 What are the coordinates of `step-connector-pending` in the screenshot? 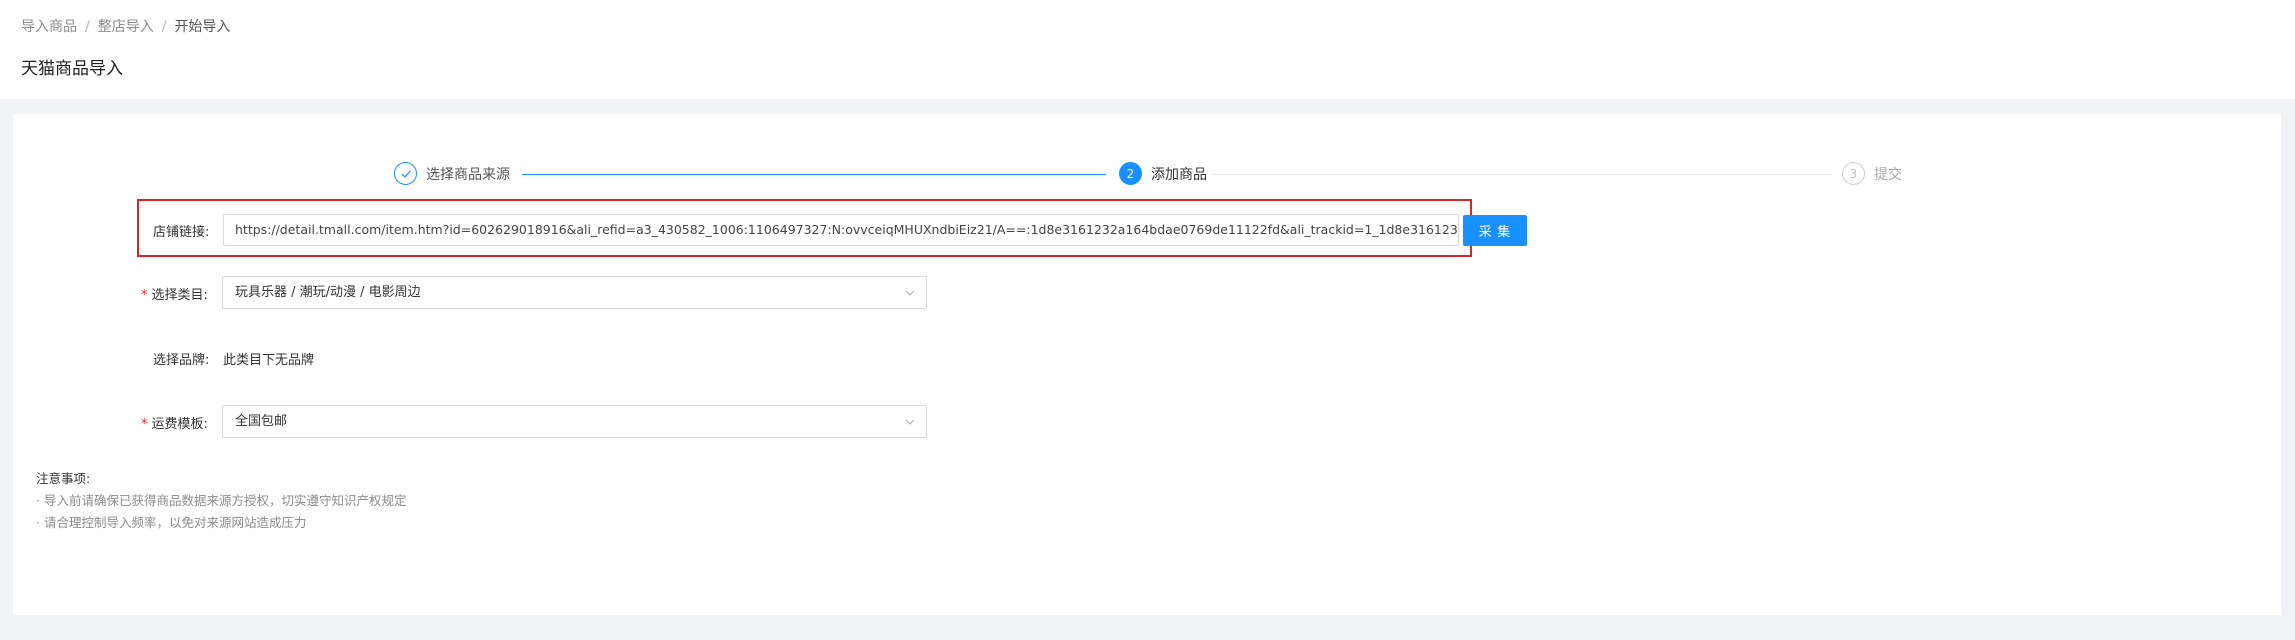 It's located at (1522, 174).